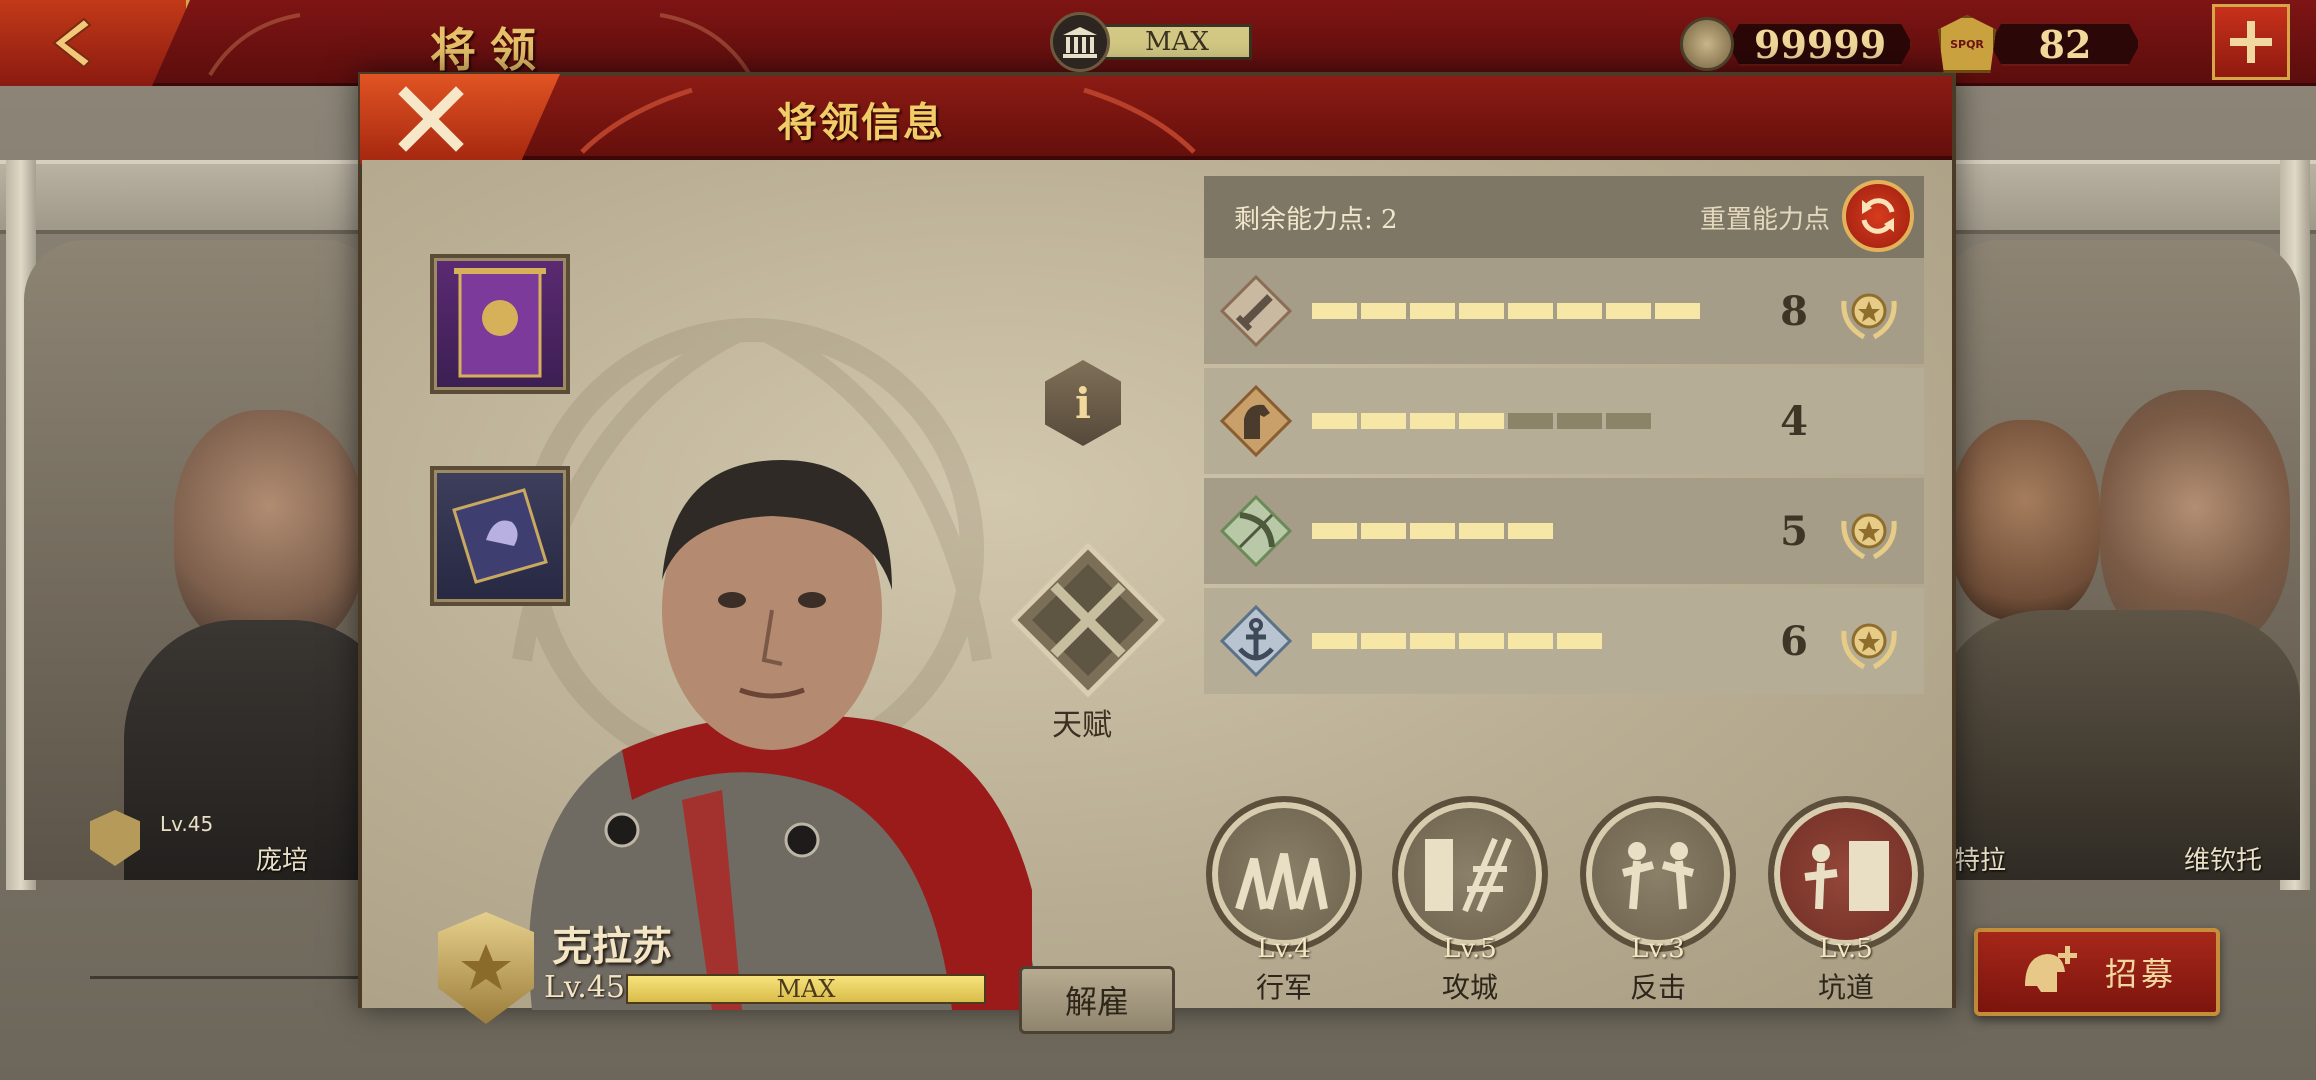 The height and width of the screenshot is (1080, 2316). What do you see at coordinates (486, 968) in the screenshot?
I see `rank-badge-icon` at bounding box center [486, 968].